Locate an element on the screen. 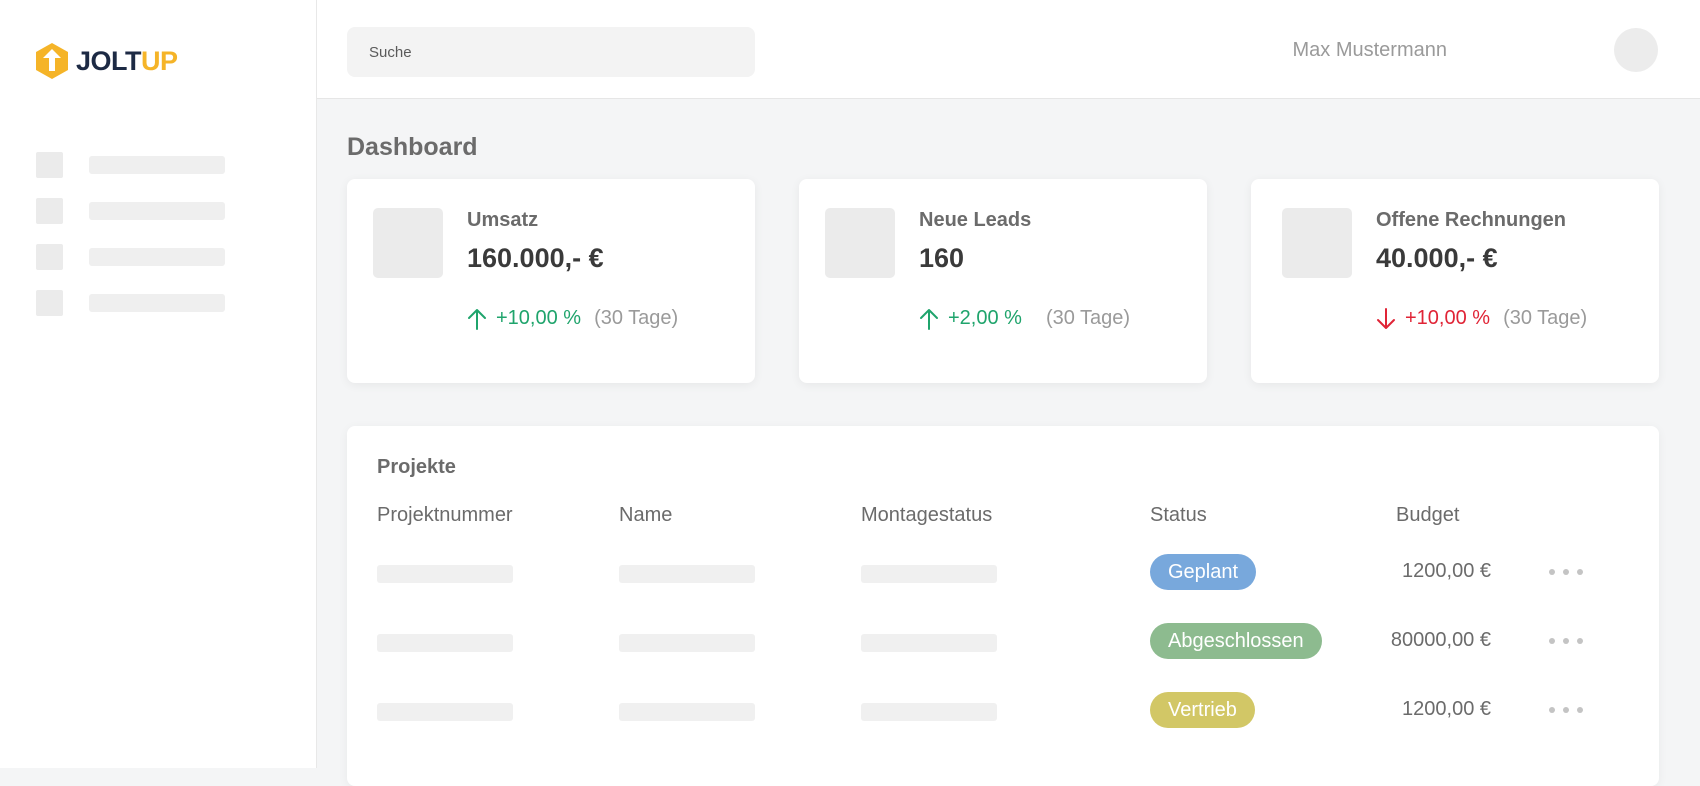 The image size is (1700, 786). joltup-logo-icon is located at coordinates (52, 61).